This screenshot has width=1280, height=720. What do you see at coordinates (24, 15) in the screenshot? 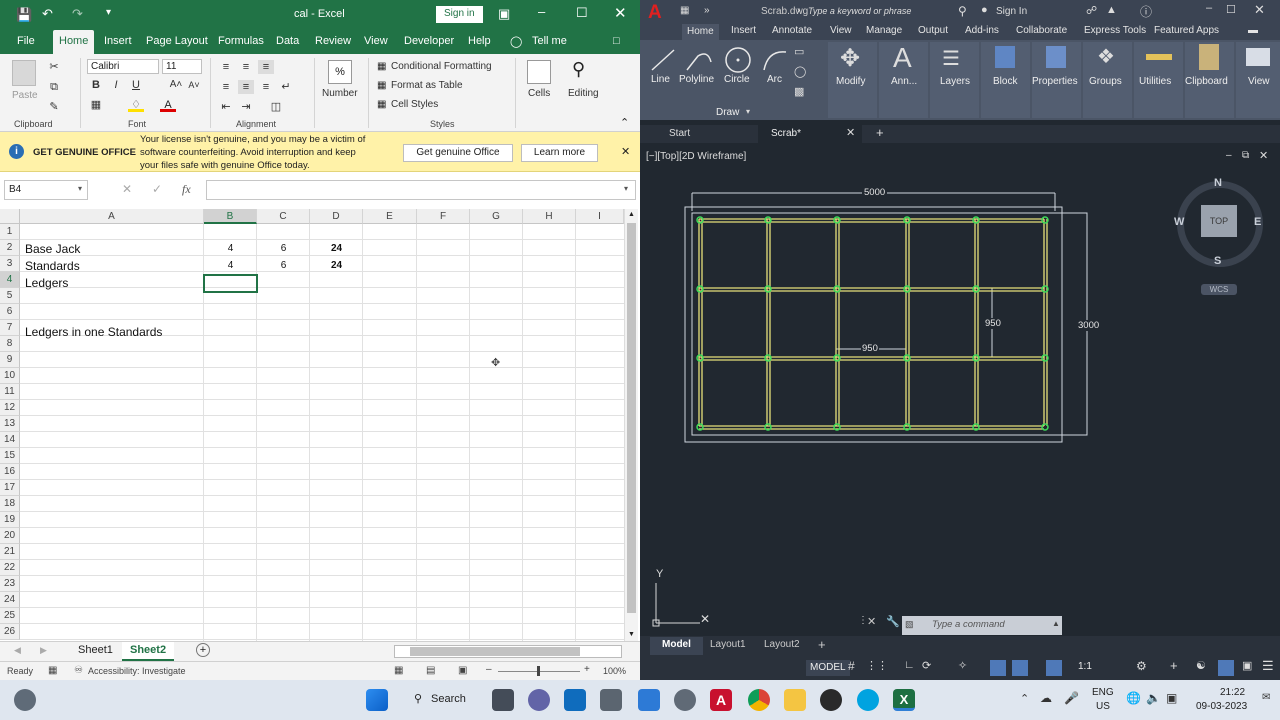
I see `save-icon: 💾` at bounding box center [24, 15].